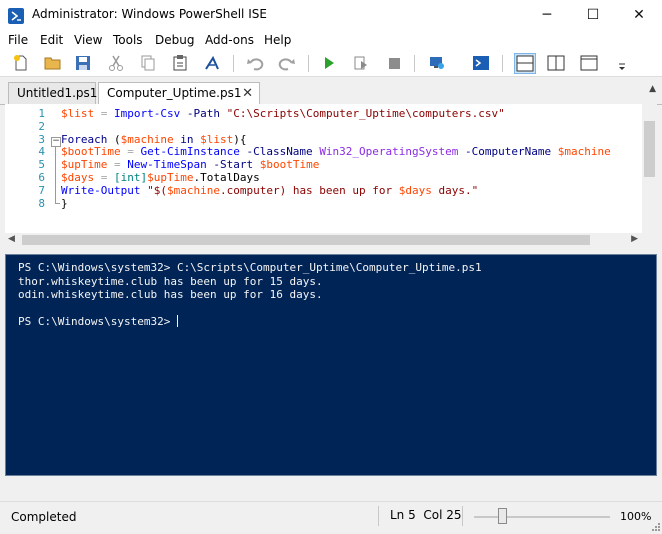 Image resolution: width=662 pixels, height=534 pixels. I want to click on tab-label: Untitled1.ps1, so click(57, 93).